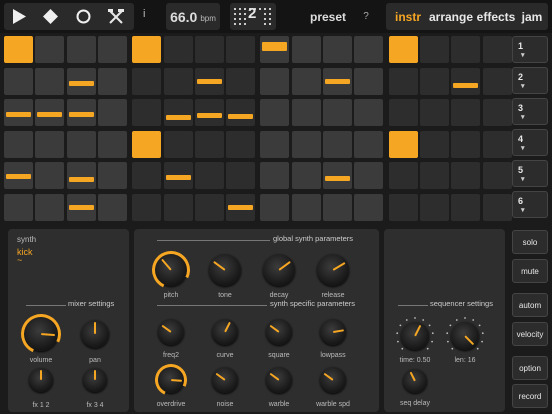  I want to click on track-button-2: 2 ▾, so click(530, 80).